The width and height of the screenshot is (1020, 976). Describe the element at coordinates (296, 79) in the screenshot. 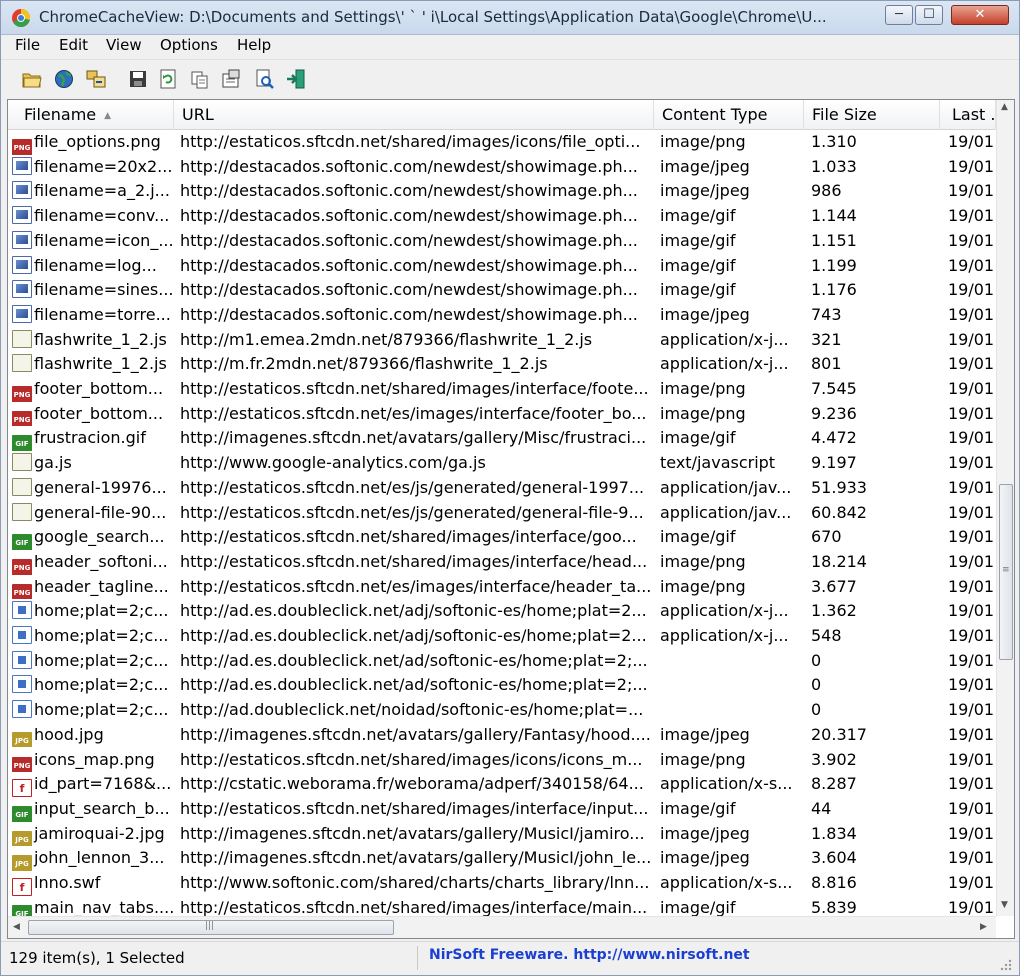

I see `exit-button` at that location.